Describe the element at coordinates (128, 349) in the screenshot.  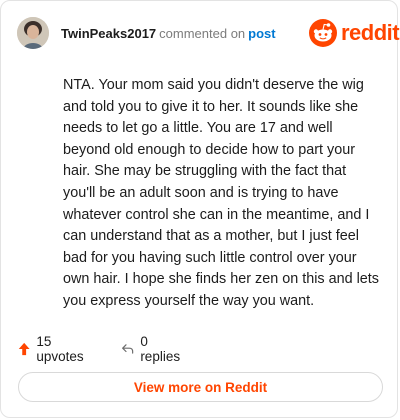
I see `reply-arrow-icon` at that location.